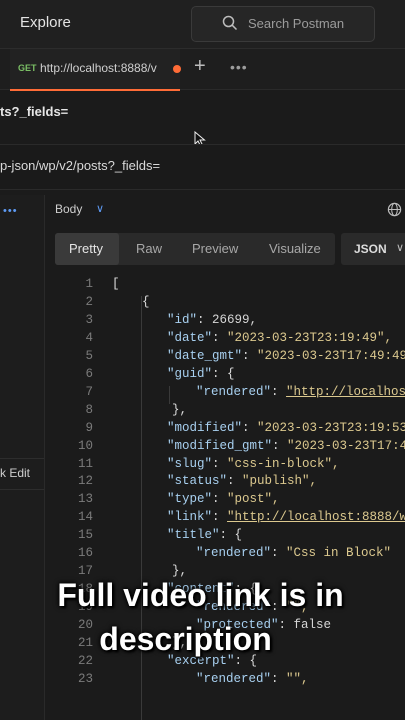 This screenshot has height=720, width=405. I want to click on code-line: "type": "post",, so click(223, 499).